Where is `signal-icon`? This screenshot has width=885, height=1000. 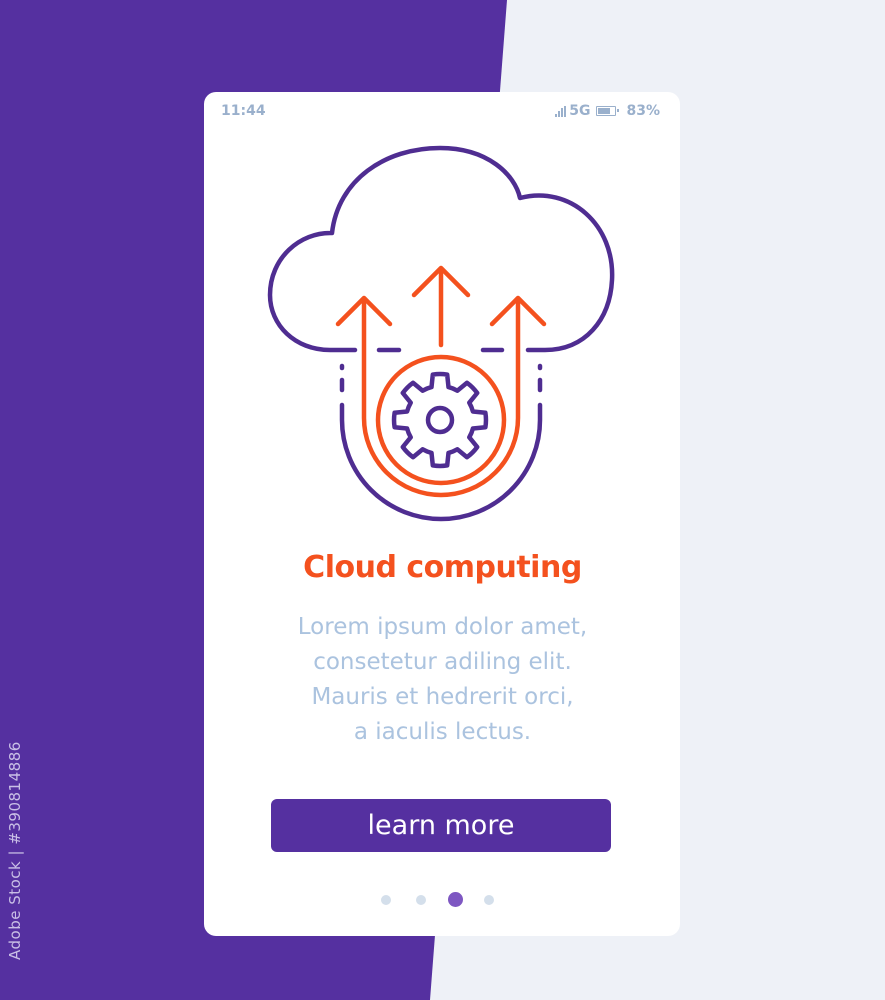
signal-icon is located at coordinates (561, 111).